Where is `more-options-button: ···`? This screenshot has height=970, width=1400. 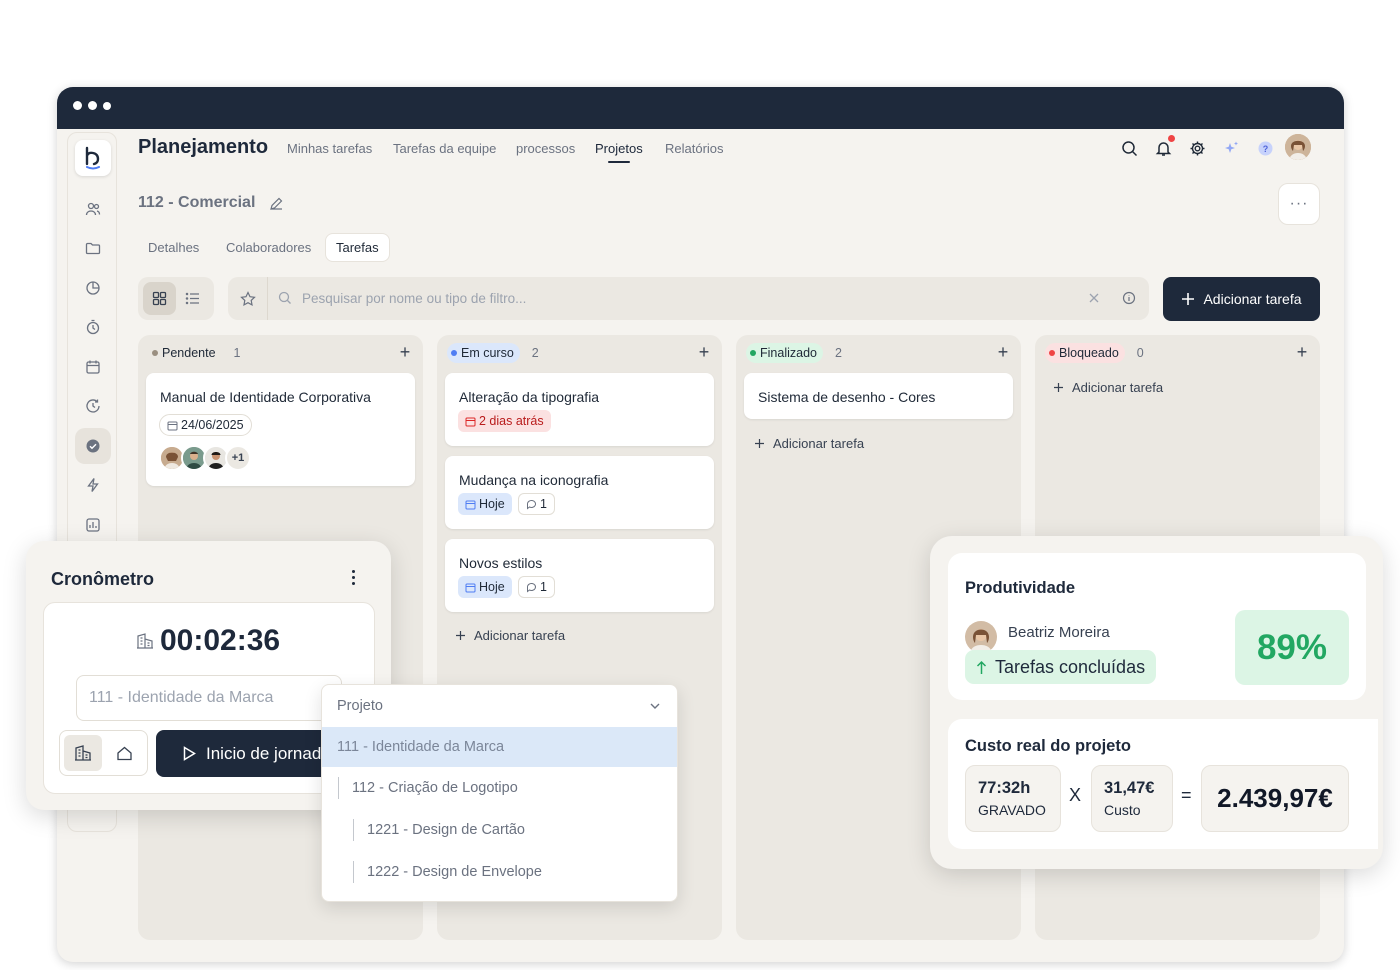
more-options-button: ··· is located at coordinates (1299, 204).